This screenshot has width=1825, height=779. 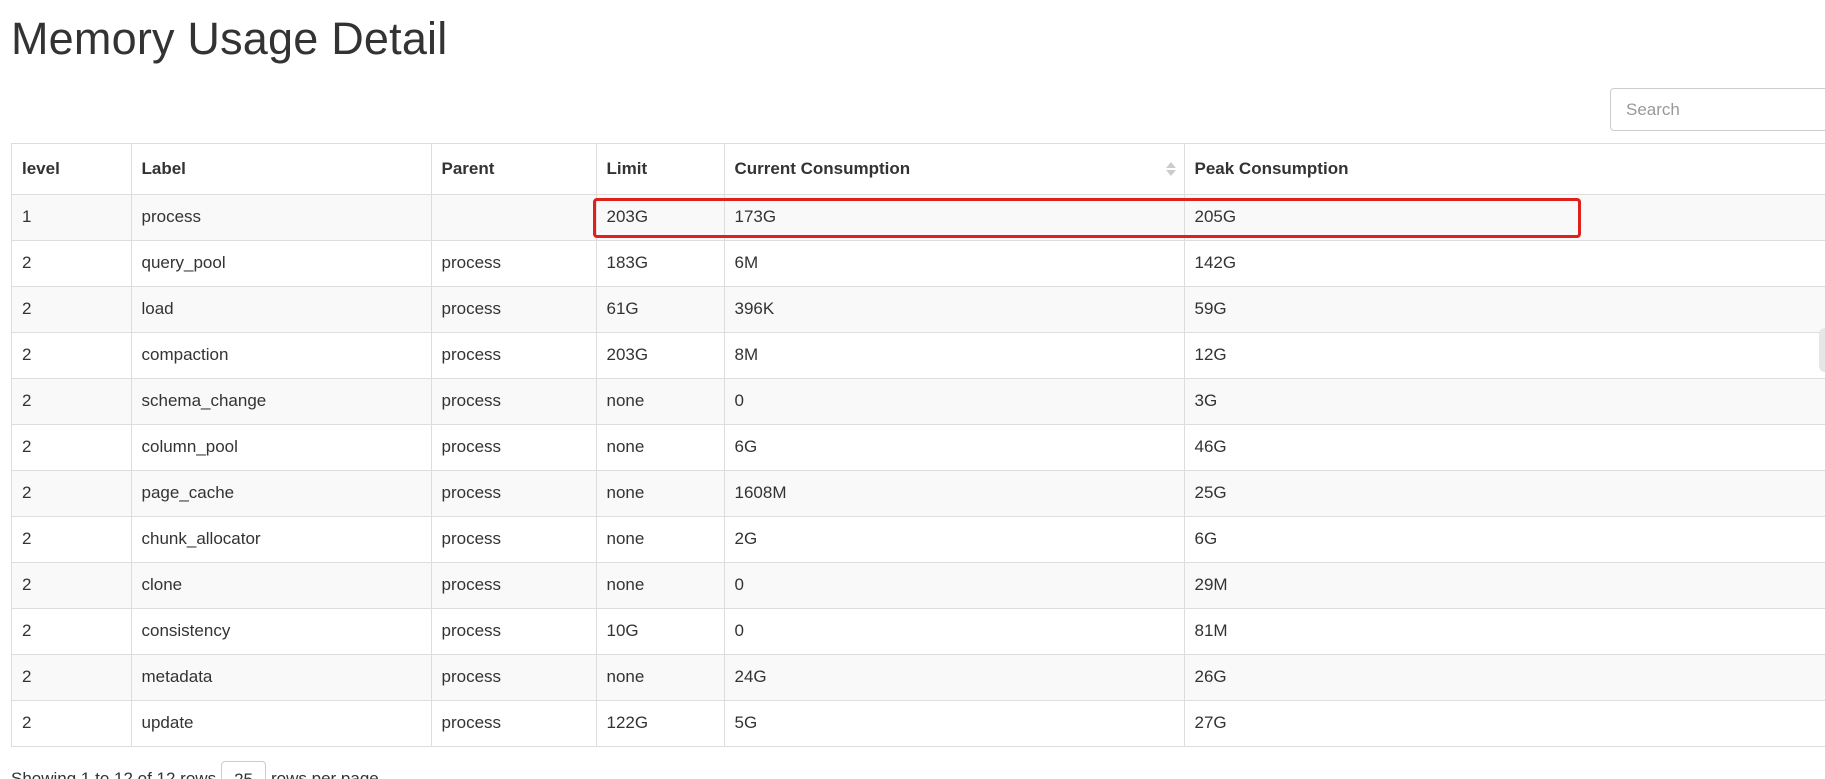 I want to click on column-header-label: Label, so click(x=281, y=169).